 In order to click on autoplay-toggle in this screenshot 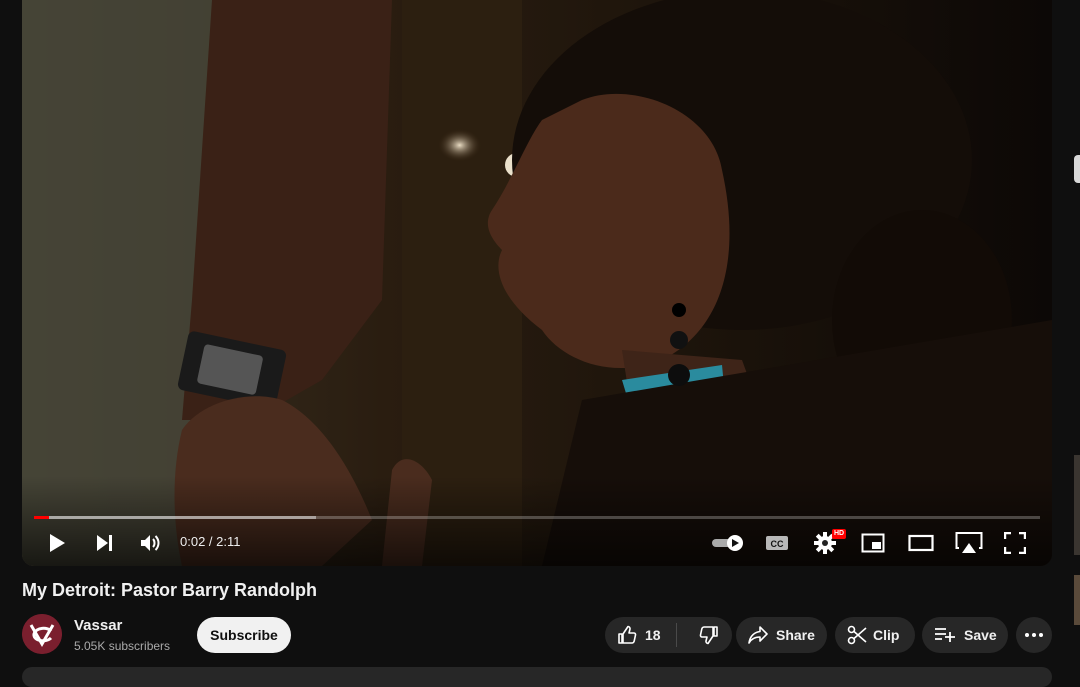, I will do `click(728, 543)`.